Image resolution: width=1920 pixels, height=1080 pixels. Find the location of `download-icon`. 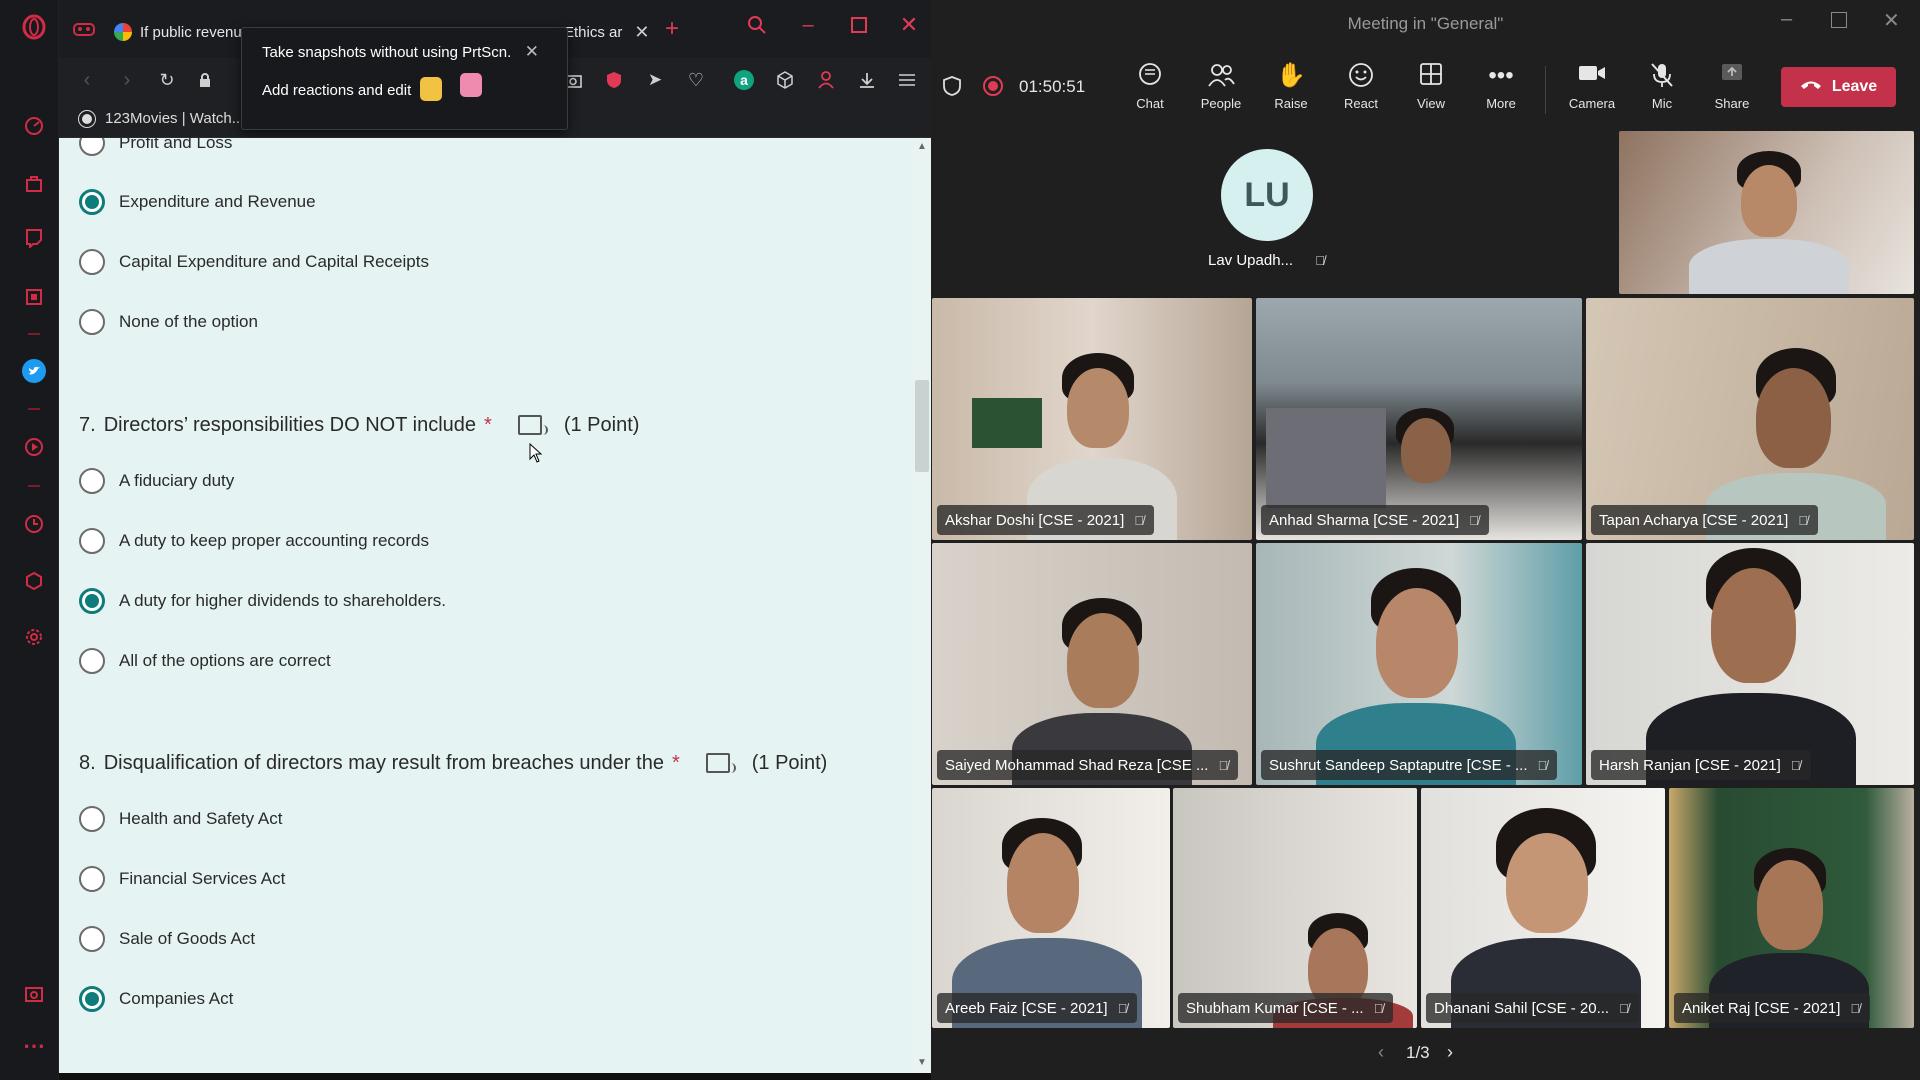

download-icon is located at coordinates (867, 80).